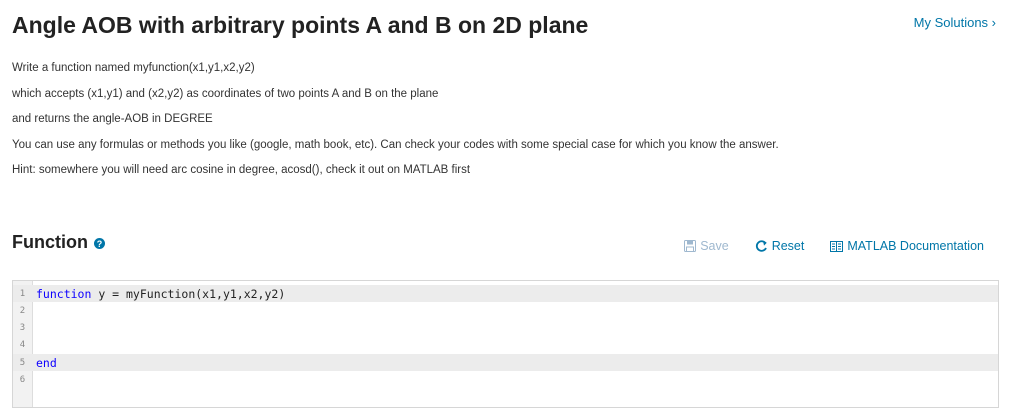  I want to click on code-text: end, so click(44, 363).